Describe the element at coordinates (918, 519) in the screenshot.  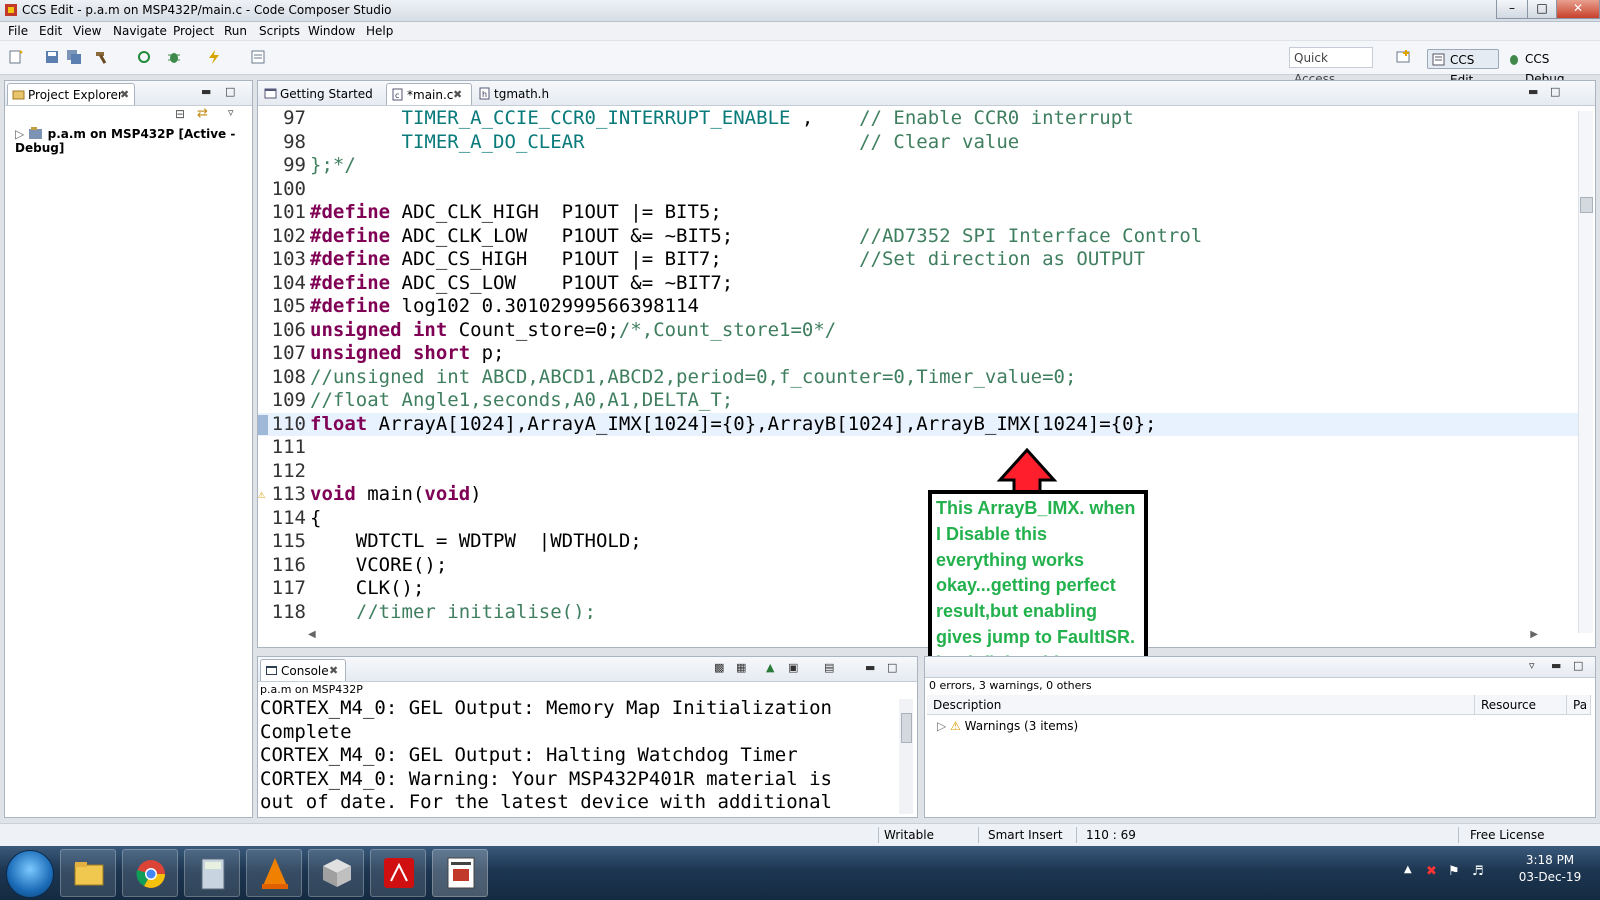
I see `code-line: 114{` at that location.